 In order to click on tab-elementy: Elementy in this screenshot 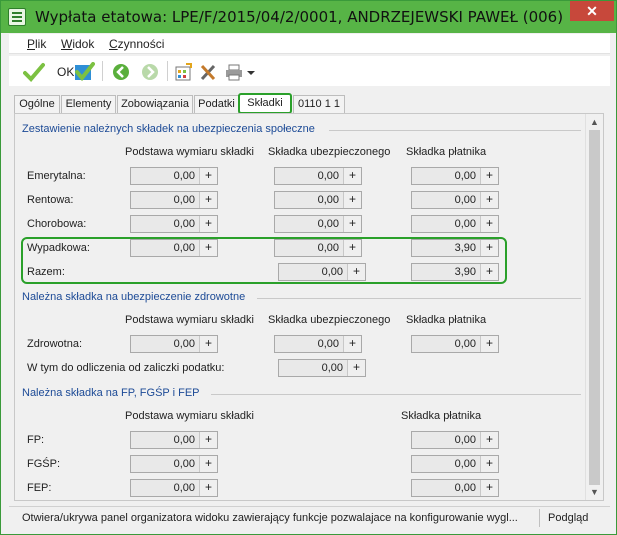, I will do `click(88, 104)`.